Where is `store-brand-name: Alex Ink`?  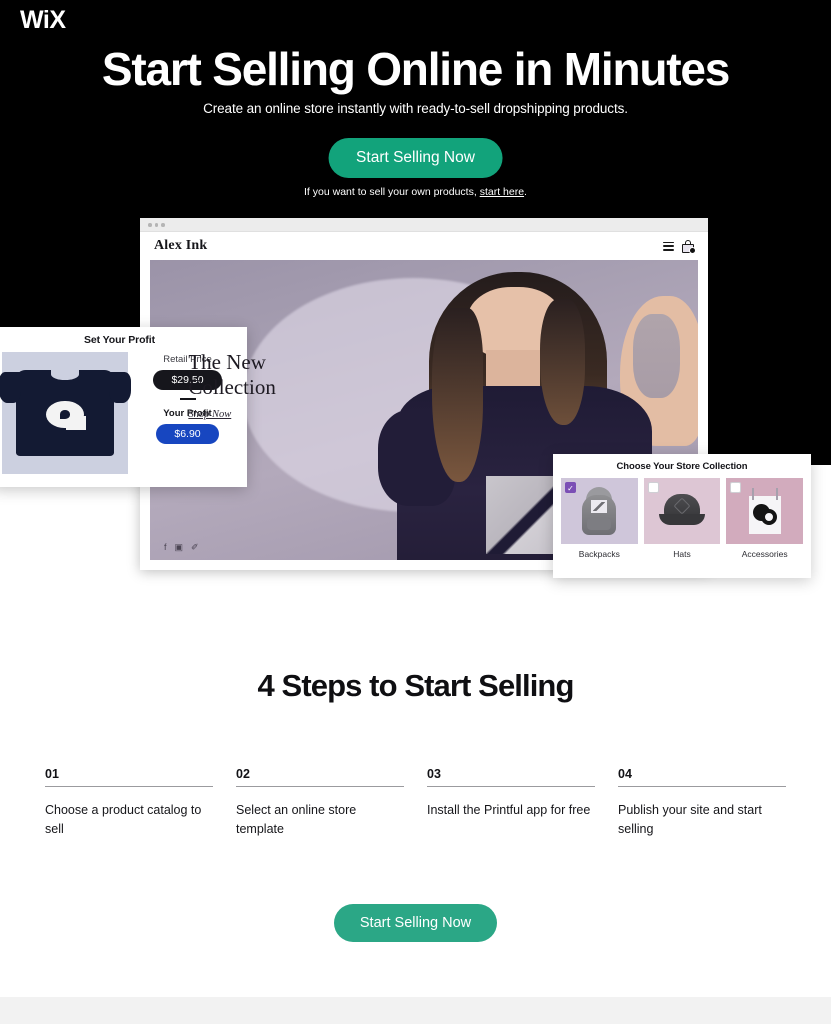 store-brand-name: Alex Ink is located at coordinates (181, 245).